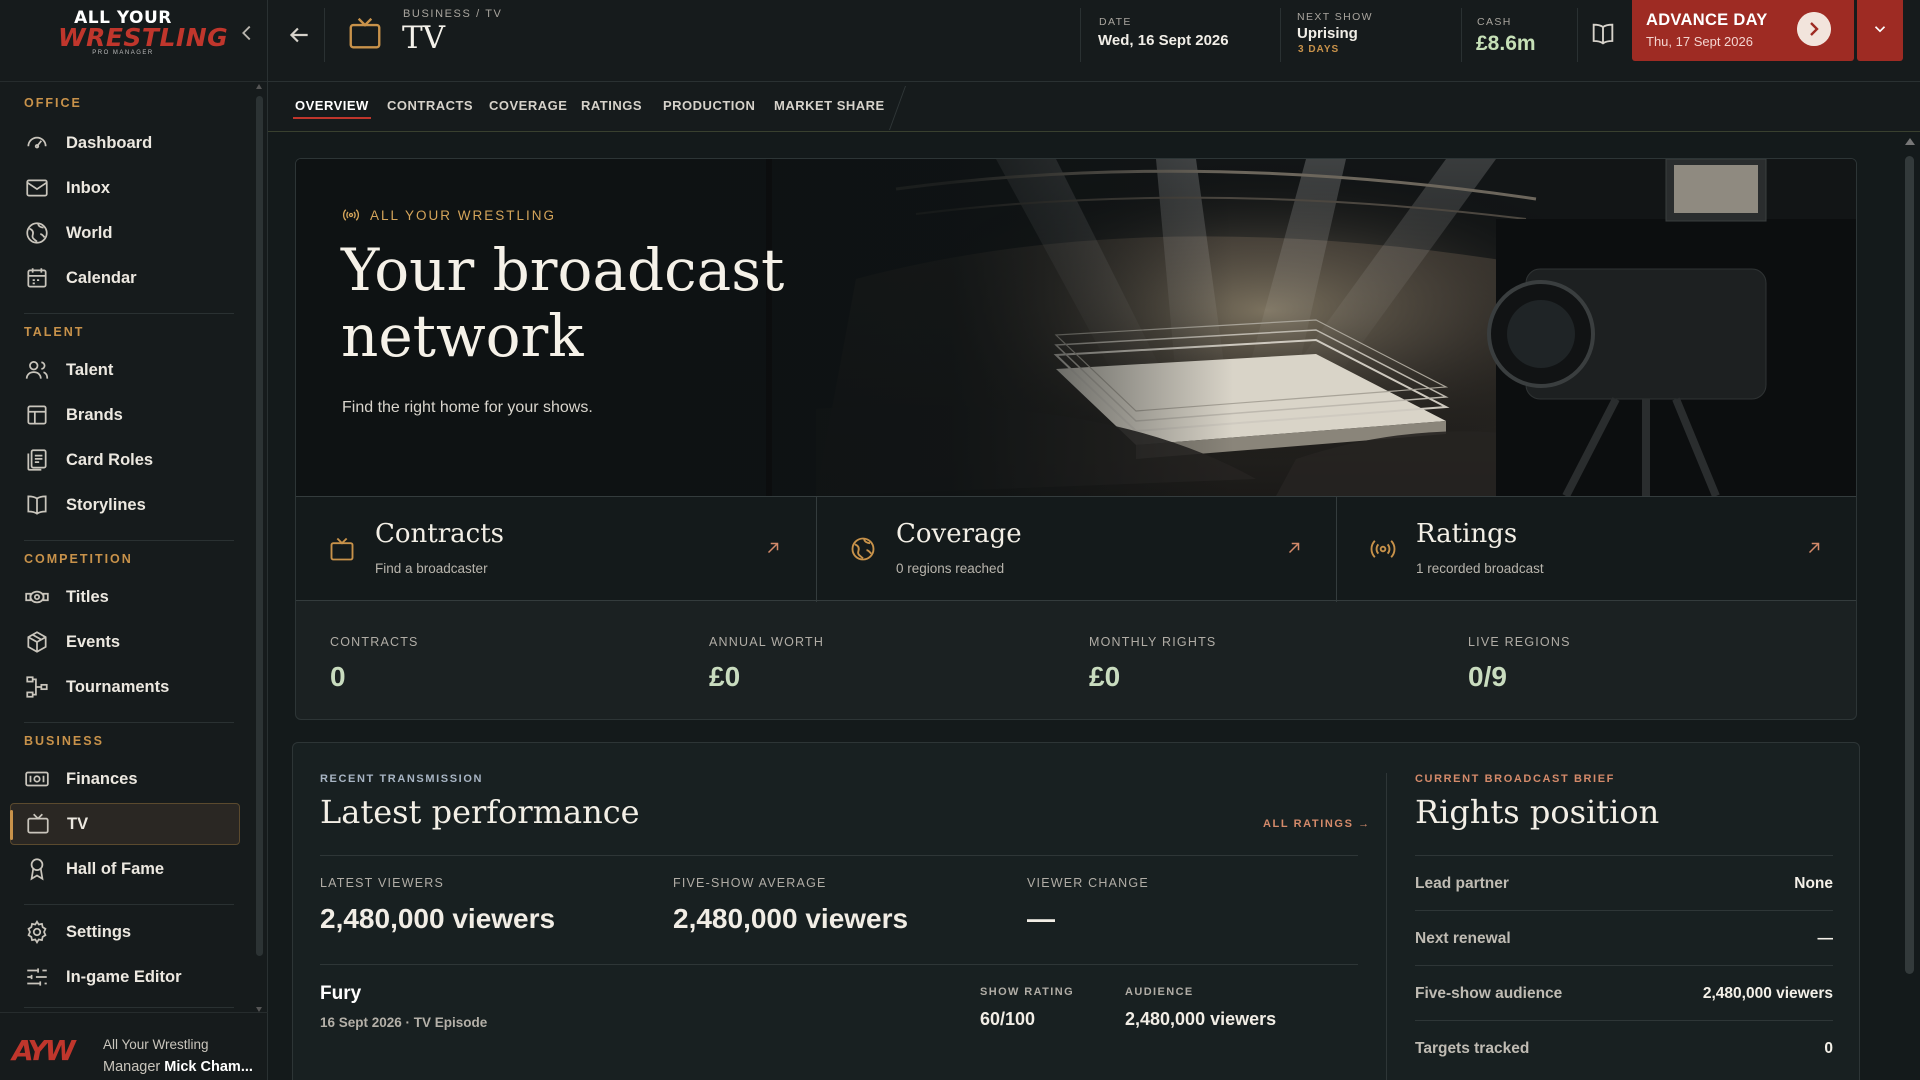 The width and height of the screenshot is (1920, 1080). What do you see at coordinates (1027, 992) in the screenshot?
I see `show-rating-label: SHOW RATING` at bounding box center [1027, 992].